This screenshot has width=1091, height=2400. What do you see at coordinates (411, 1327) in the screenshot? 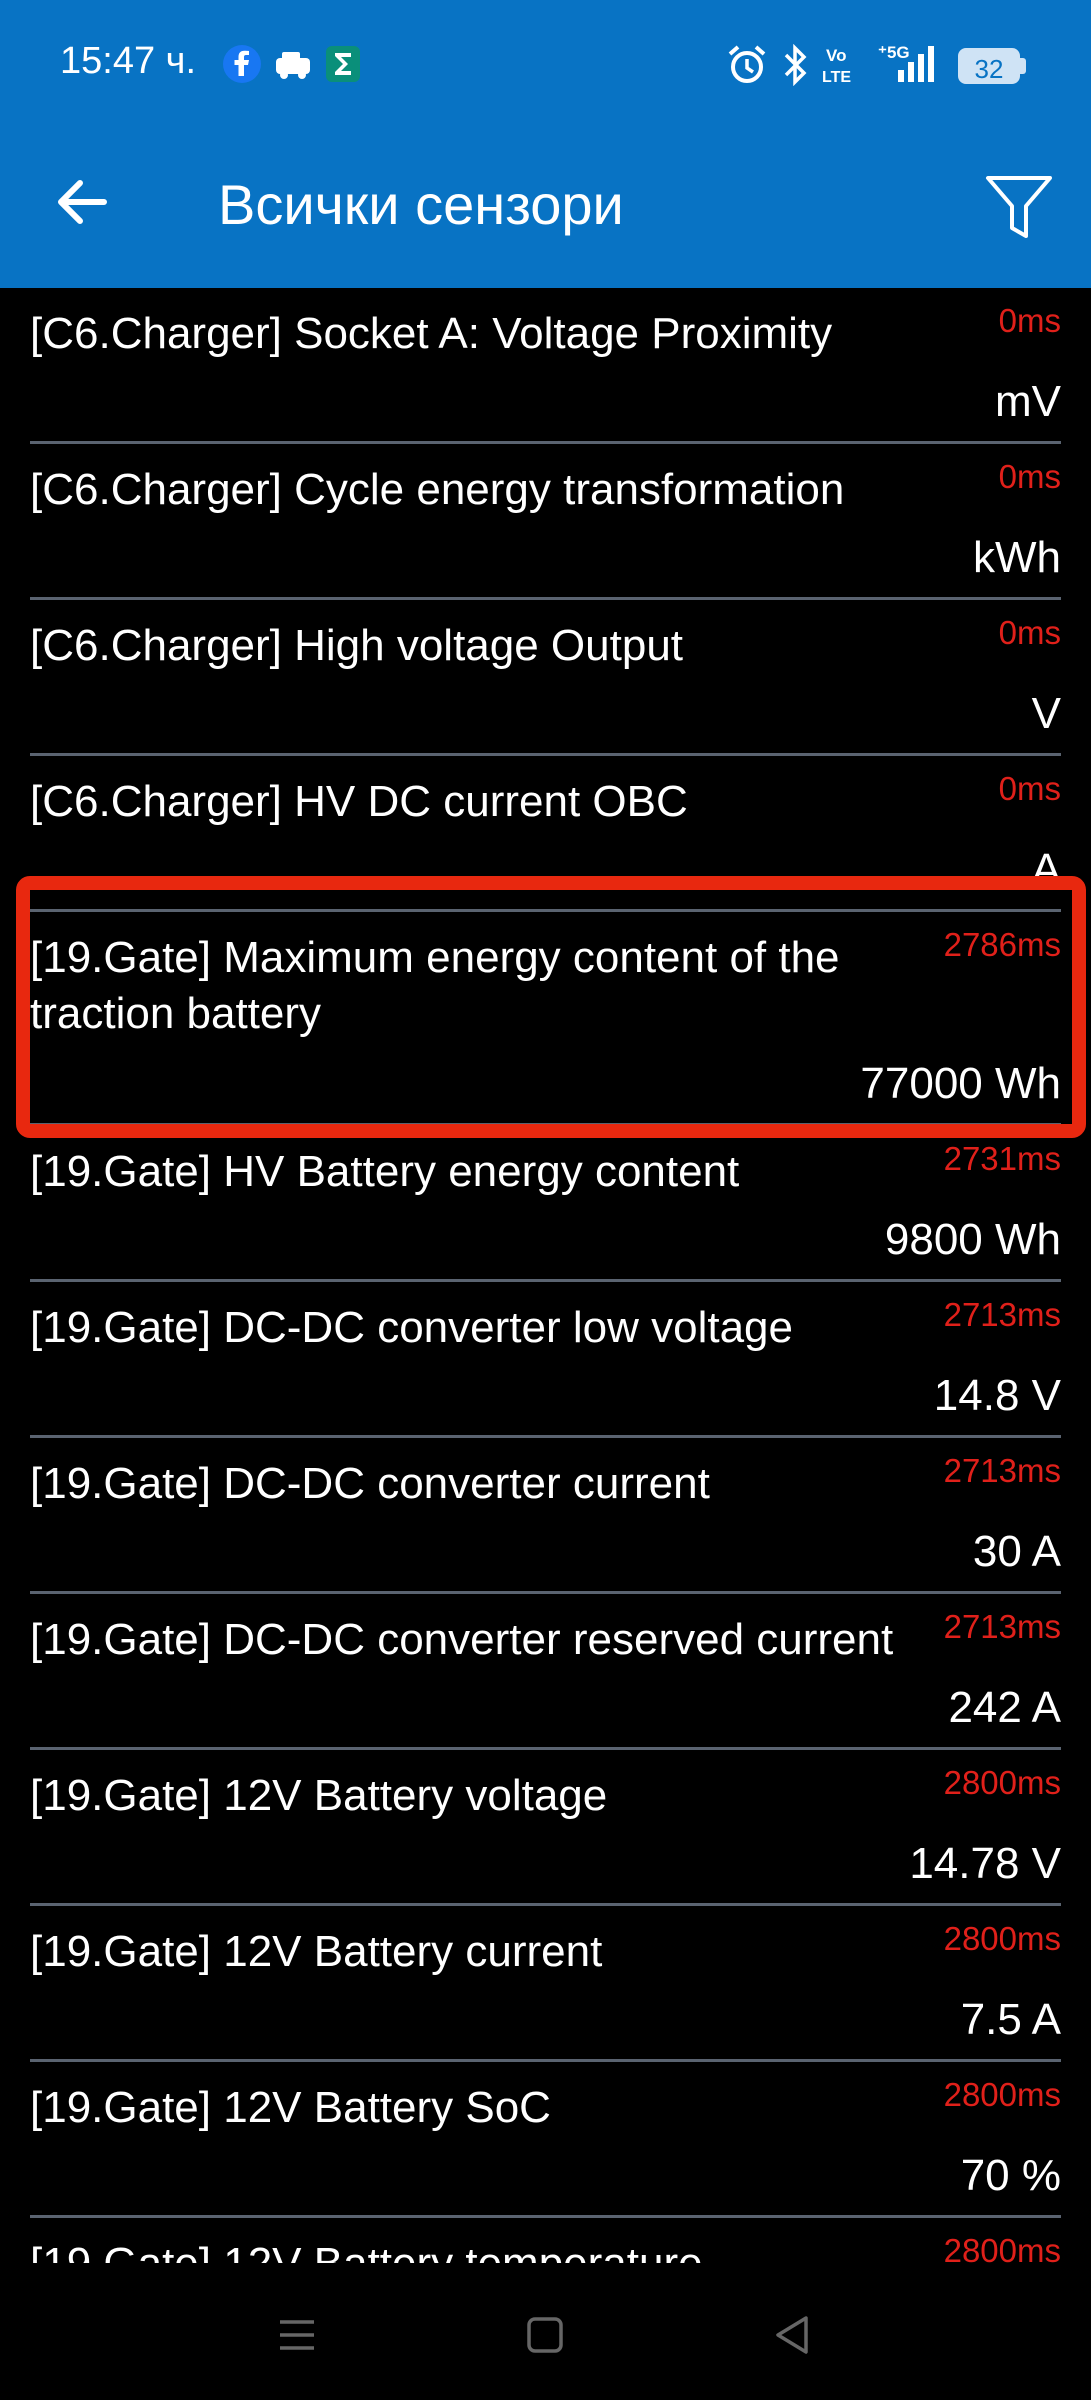
I see `sensor-name: [19.Gate] DC-DC converter low voltage` at bounding box center [411, 1327].